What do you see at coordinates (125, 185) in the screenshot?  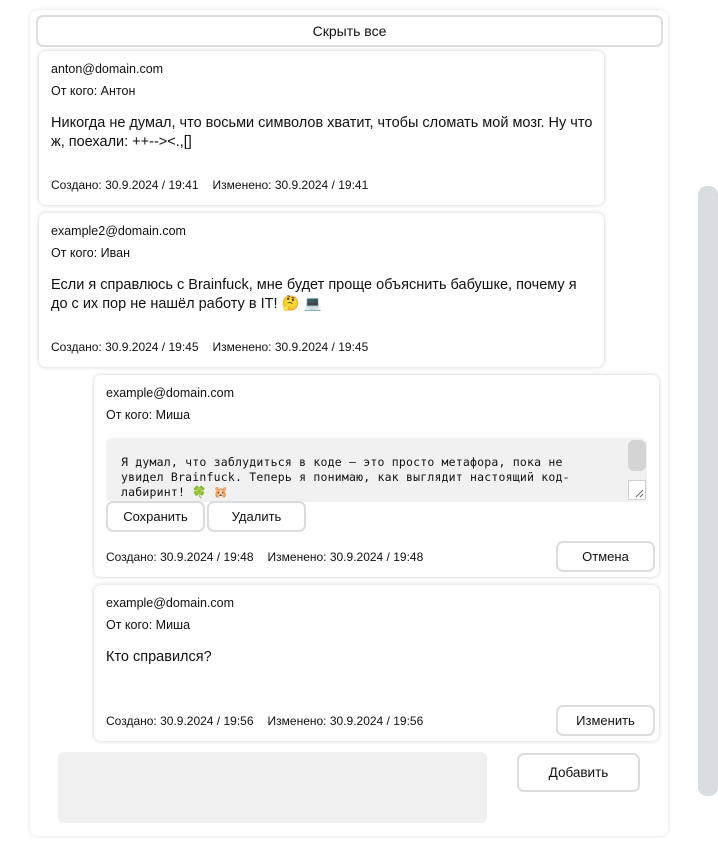 I see `created-date: Создано: 30.9.2024 / 19:41` at bounding box center [125, 185].